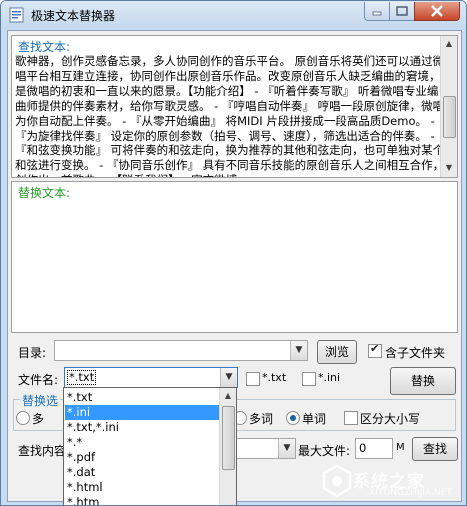 The image size is (467, 506). Describe the element at coordinates (449, 168) in the screenshot. I see `scroll-down-icon: ▼` at that location.